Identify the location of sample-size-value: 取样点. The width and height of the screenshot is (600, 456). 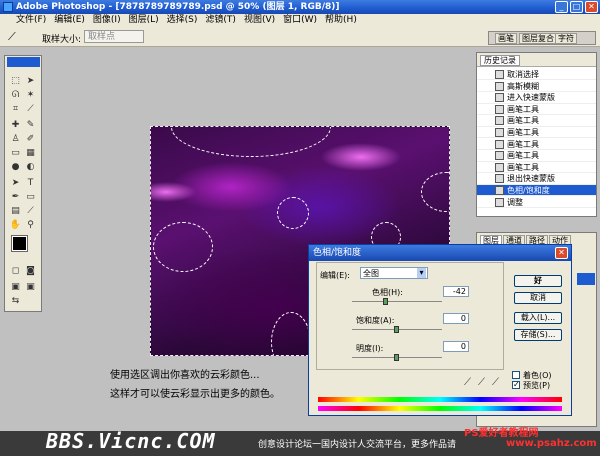
(102, 37).